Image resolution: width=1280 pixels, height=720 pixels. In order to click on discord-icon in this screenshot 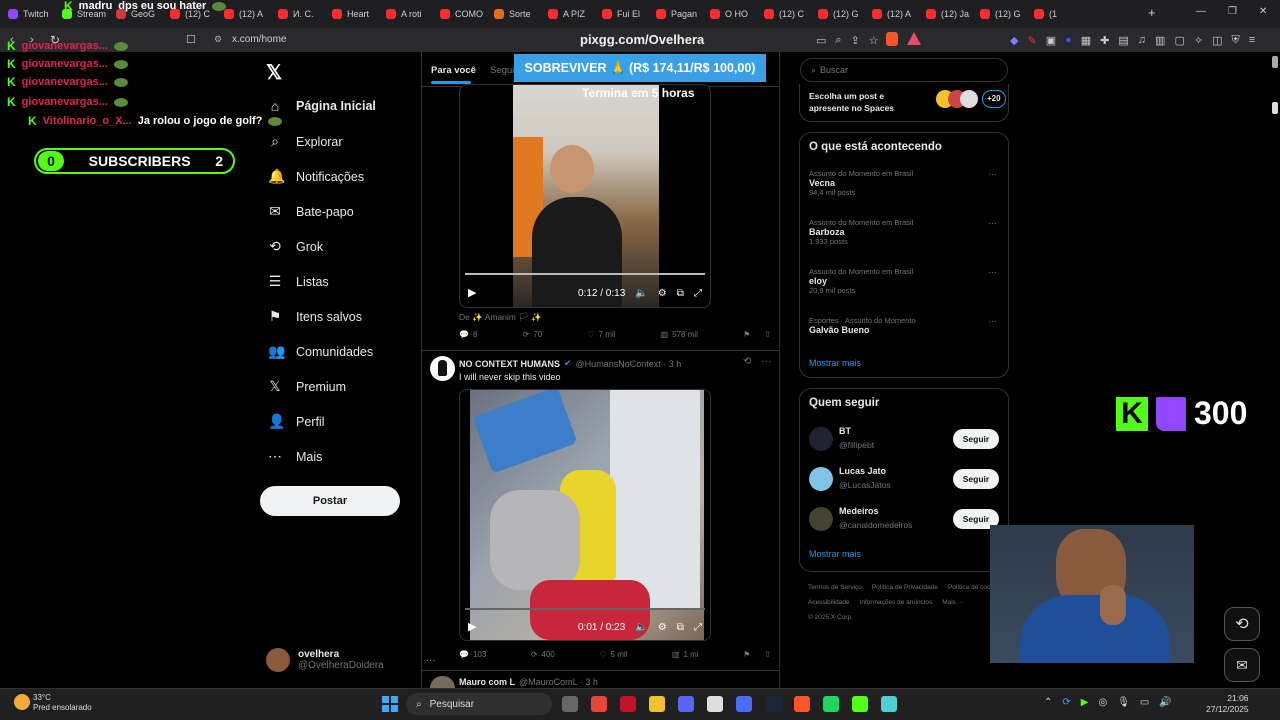, I will do `click(686, 704)`.